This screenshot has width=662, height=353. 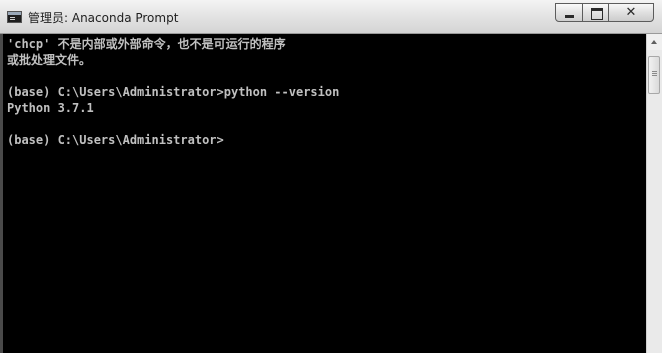 I want to click on scroll-thumb, so click(x=654, y=75).